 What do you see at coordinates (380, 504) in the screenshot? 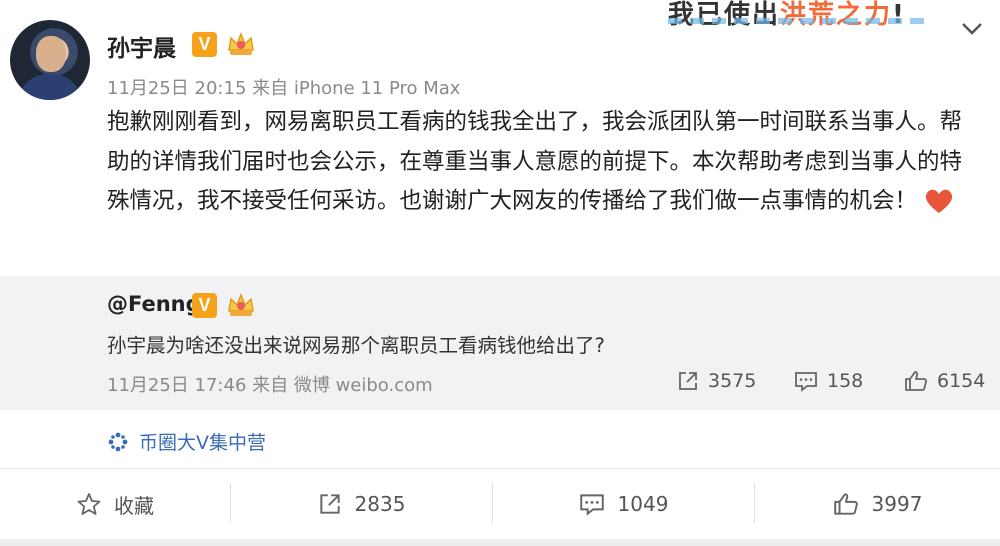
I see `share-count: 2835` at bounding box center [380, 504].